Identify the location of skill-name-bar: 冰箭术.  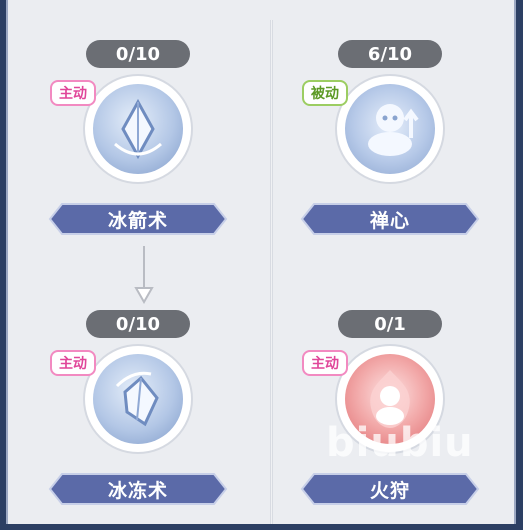
(138, 219).